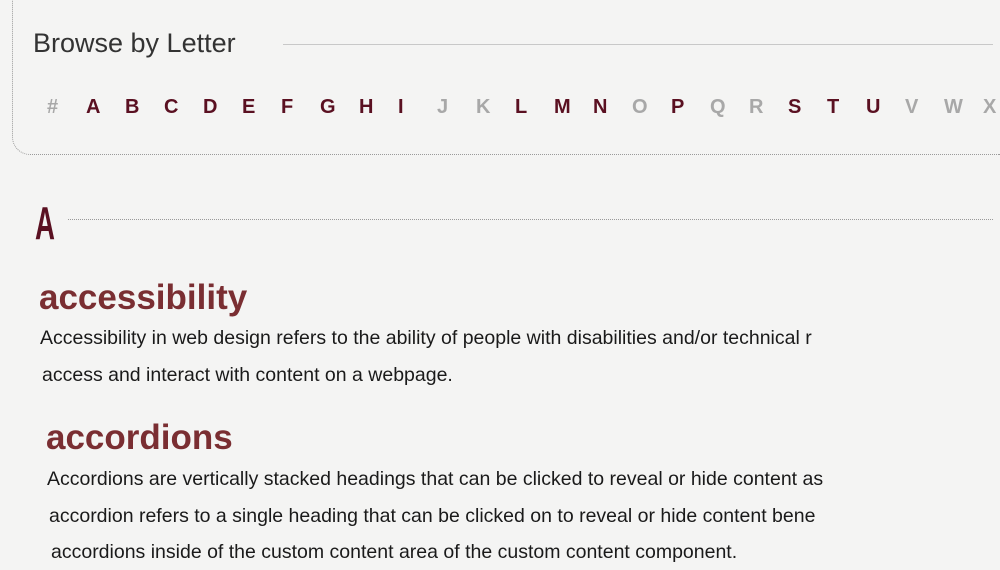 The height and width of the screenshot is (570, 1000). I want to click on letter-link-d: D, so click(222, 107).